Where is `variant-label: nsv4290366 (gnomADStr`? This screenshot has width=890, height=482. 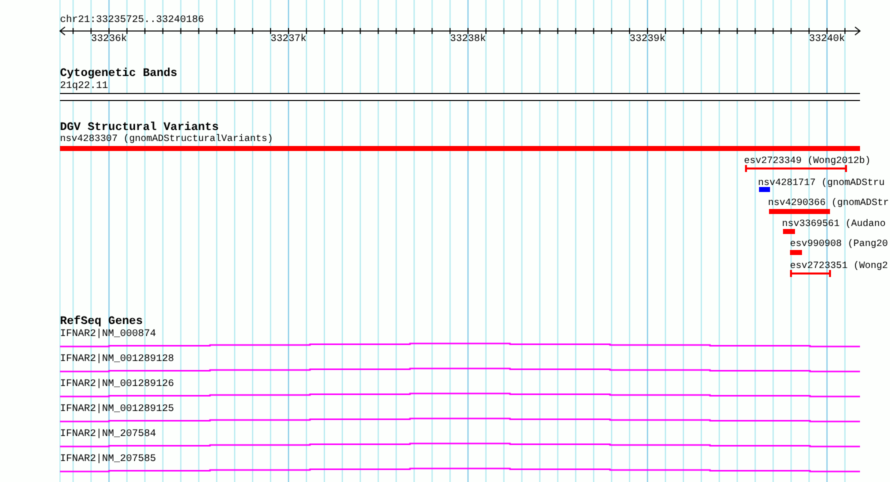 variant-label: nsv4290366 (gnomADStr is located at coordinates (828, 203).